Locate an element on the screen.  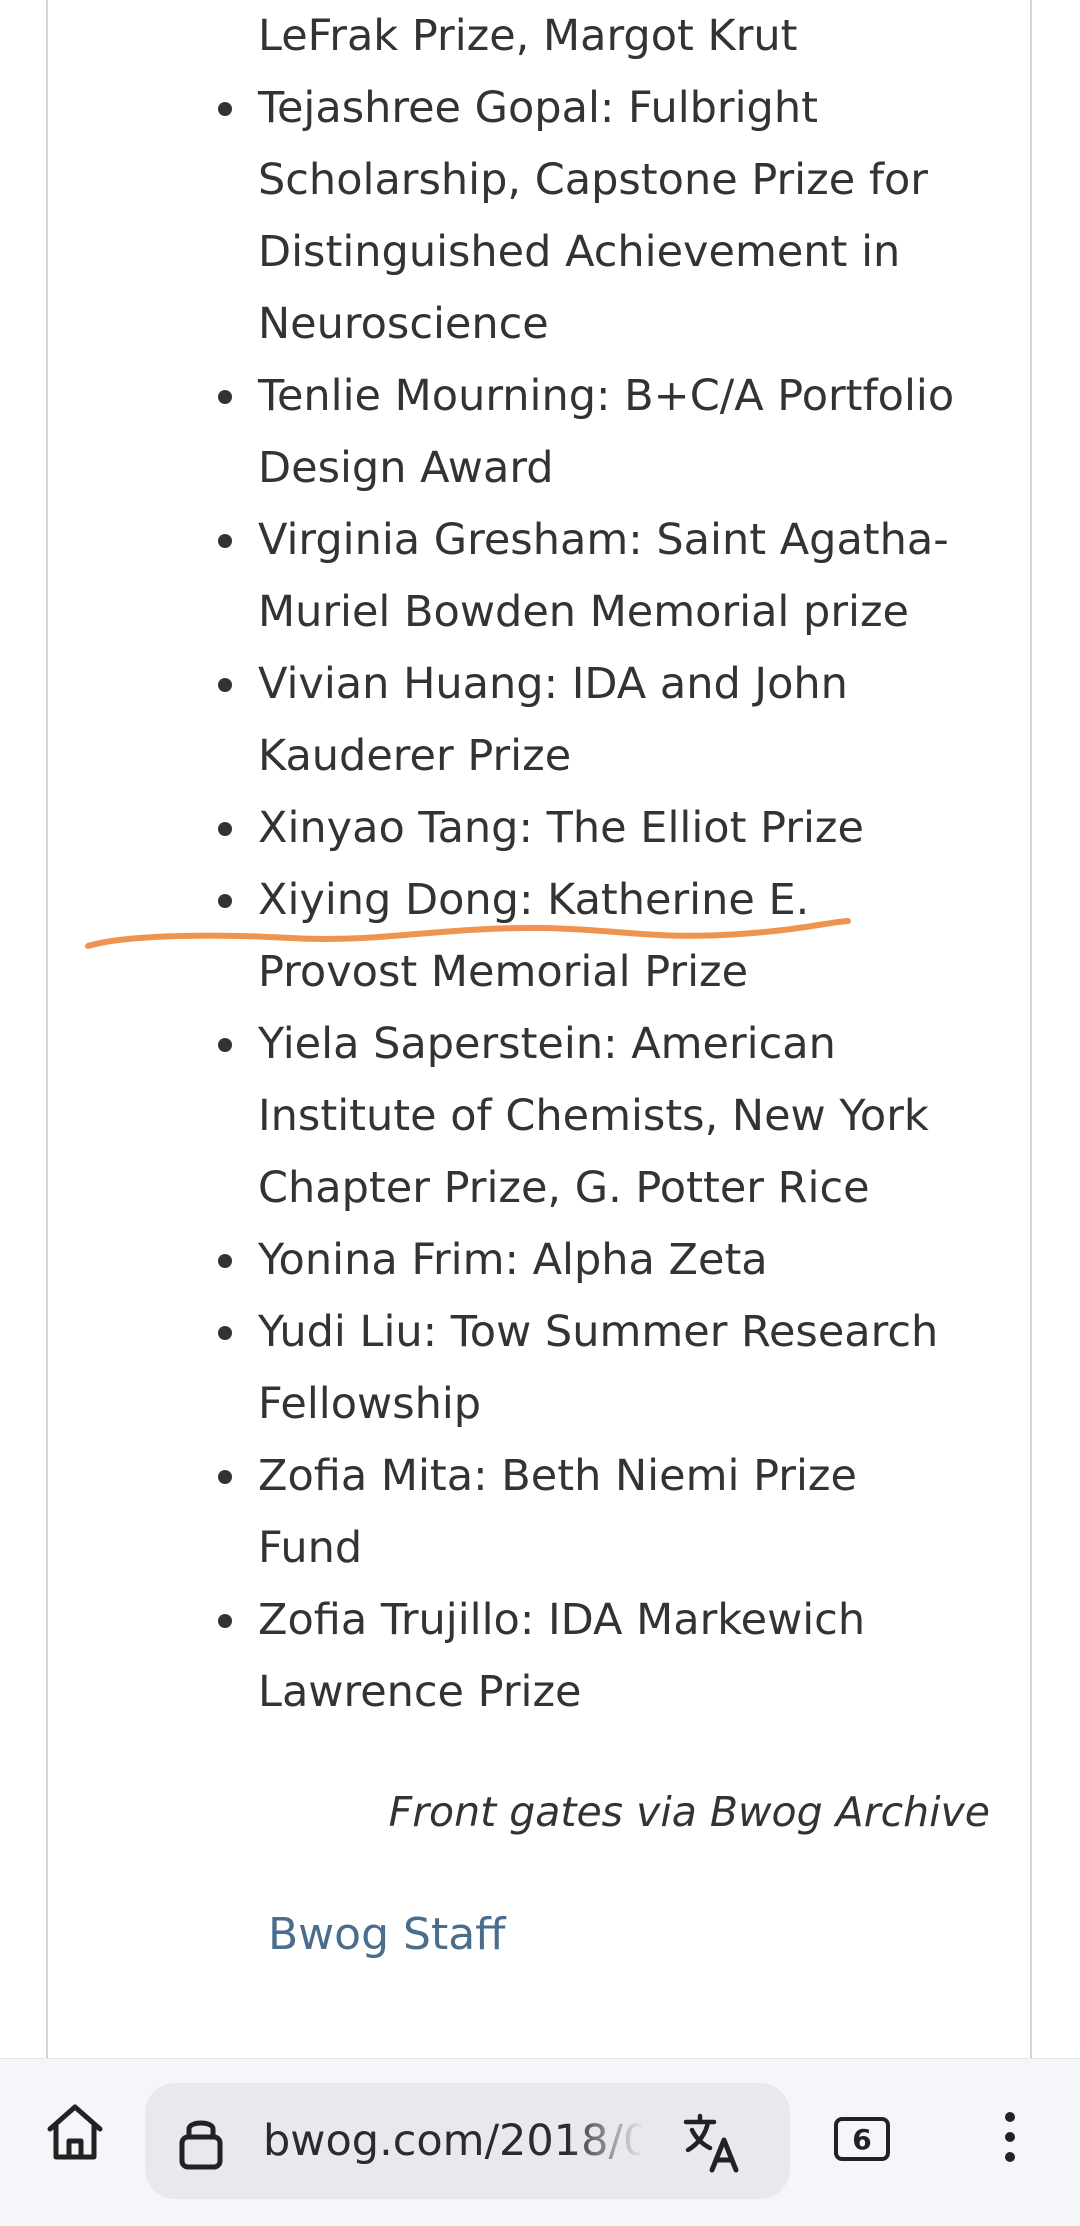
browser-bottom-bar: bwog.com/2018/05/ 6 is located at coordinates (540, 2142).